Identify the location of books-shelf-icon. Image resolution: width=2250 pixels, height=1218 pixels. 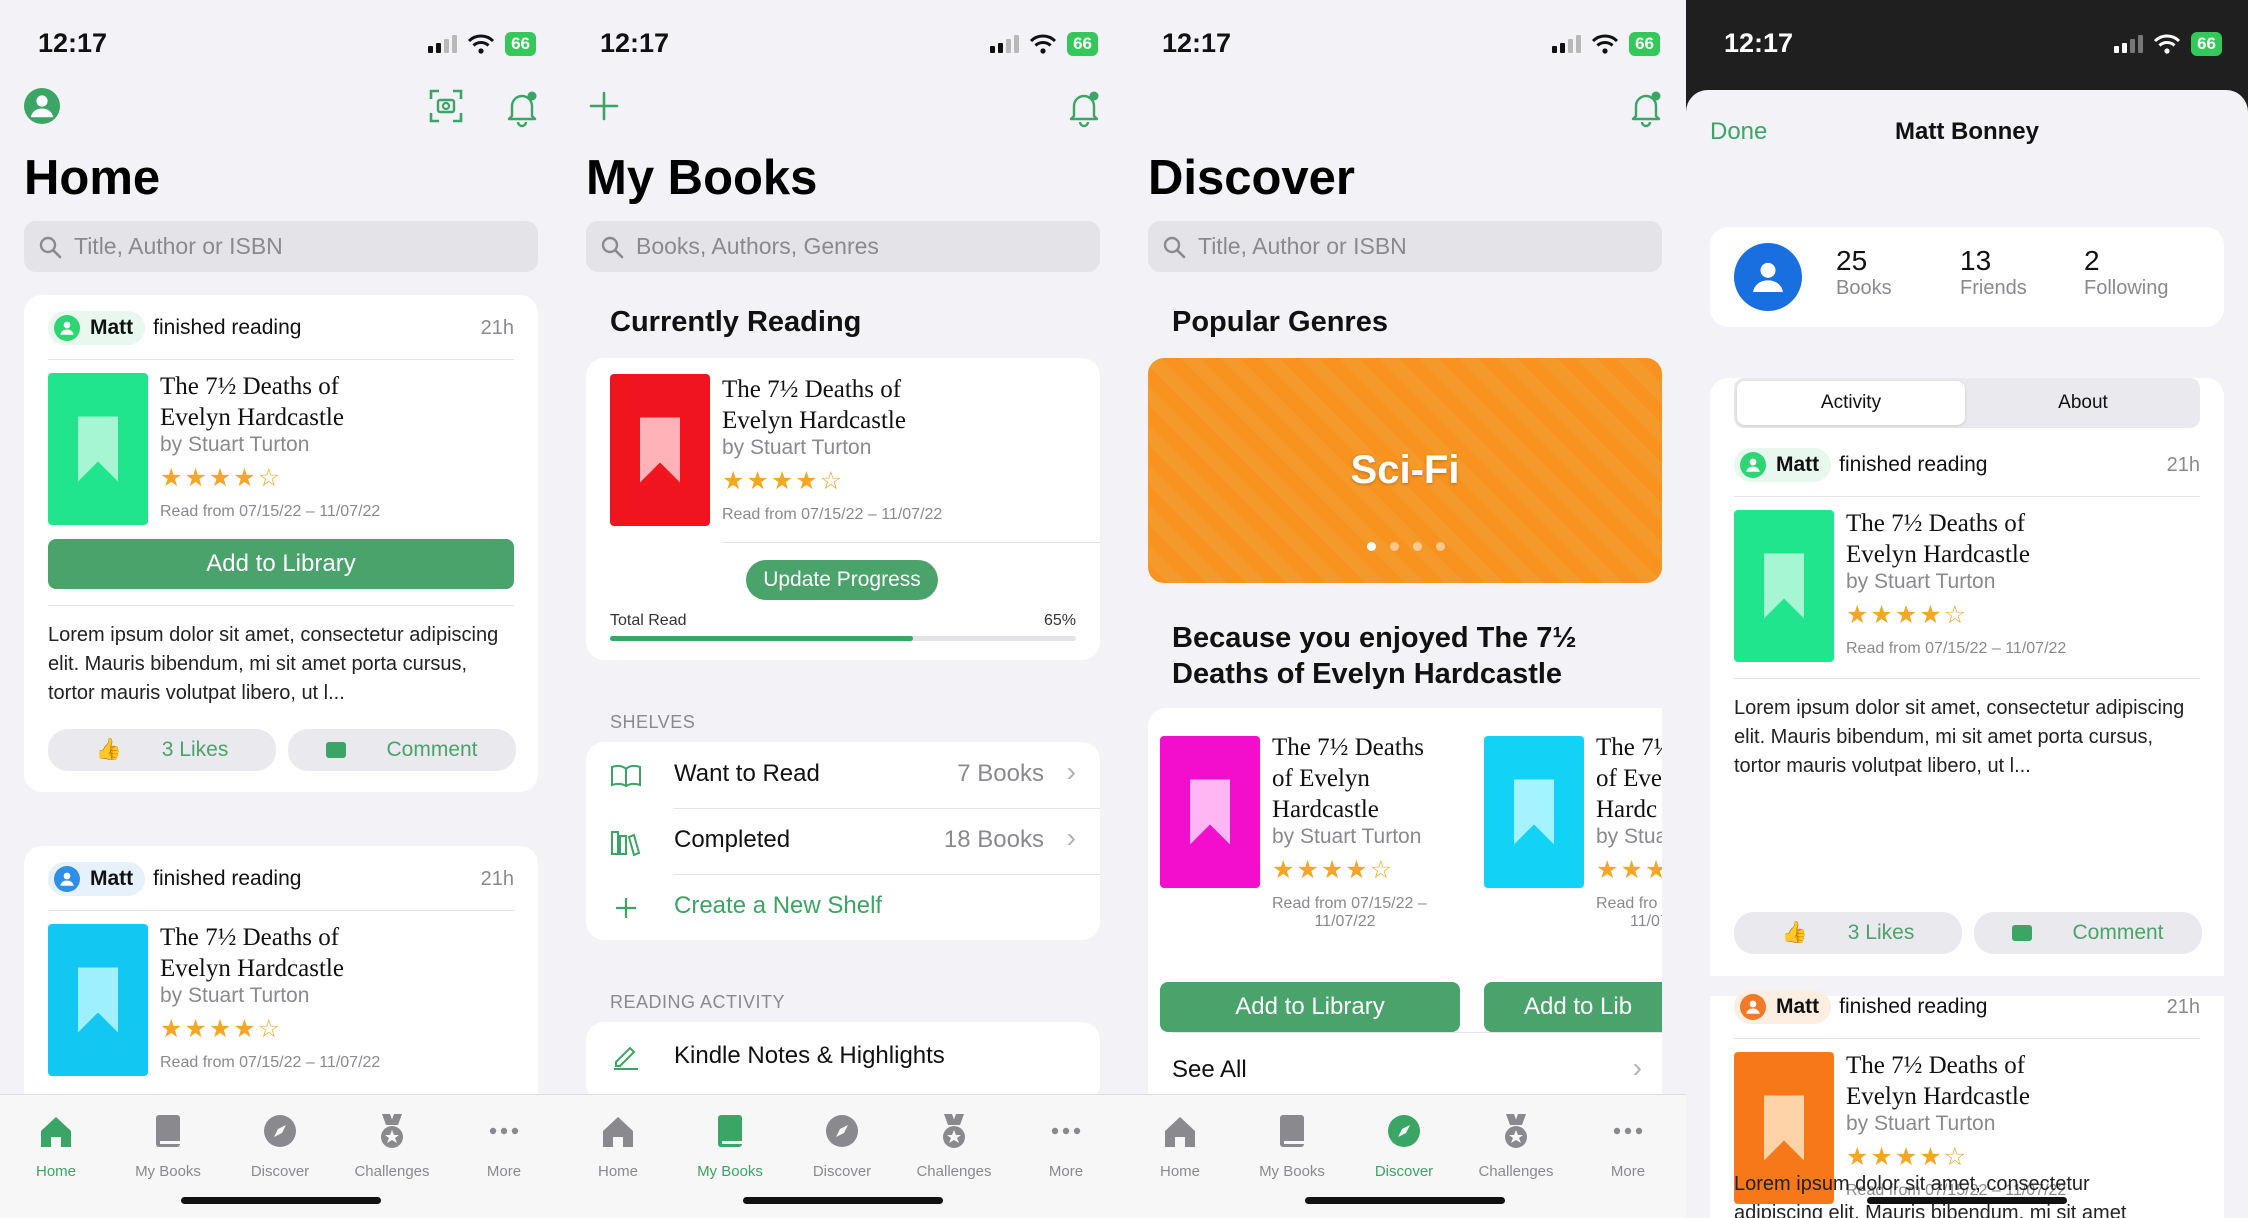
(626, 843).